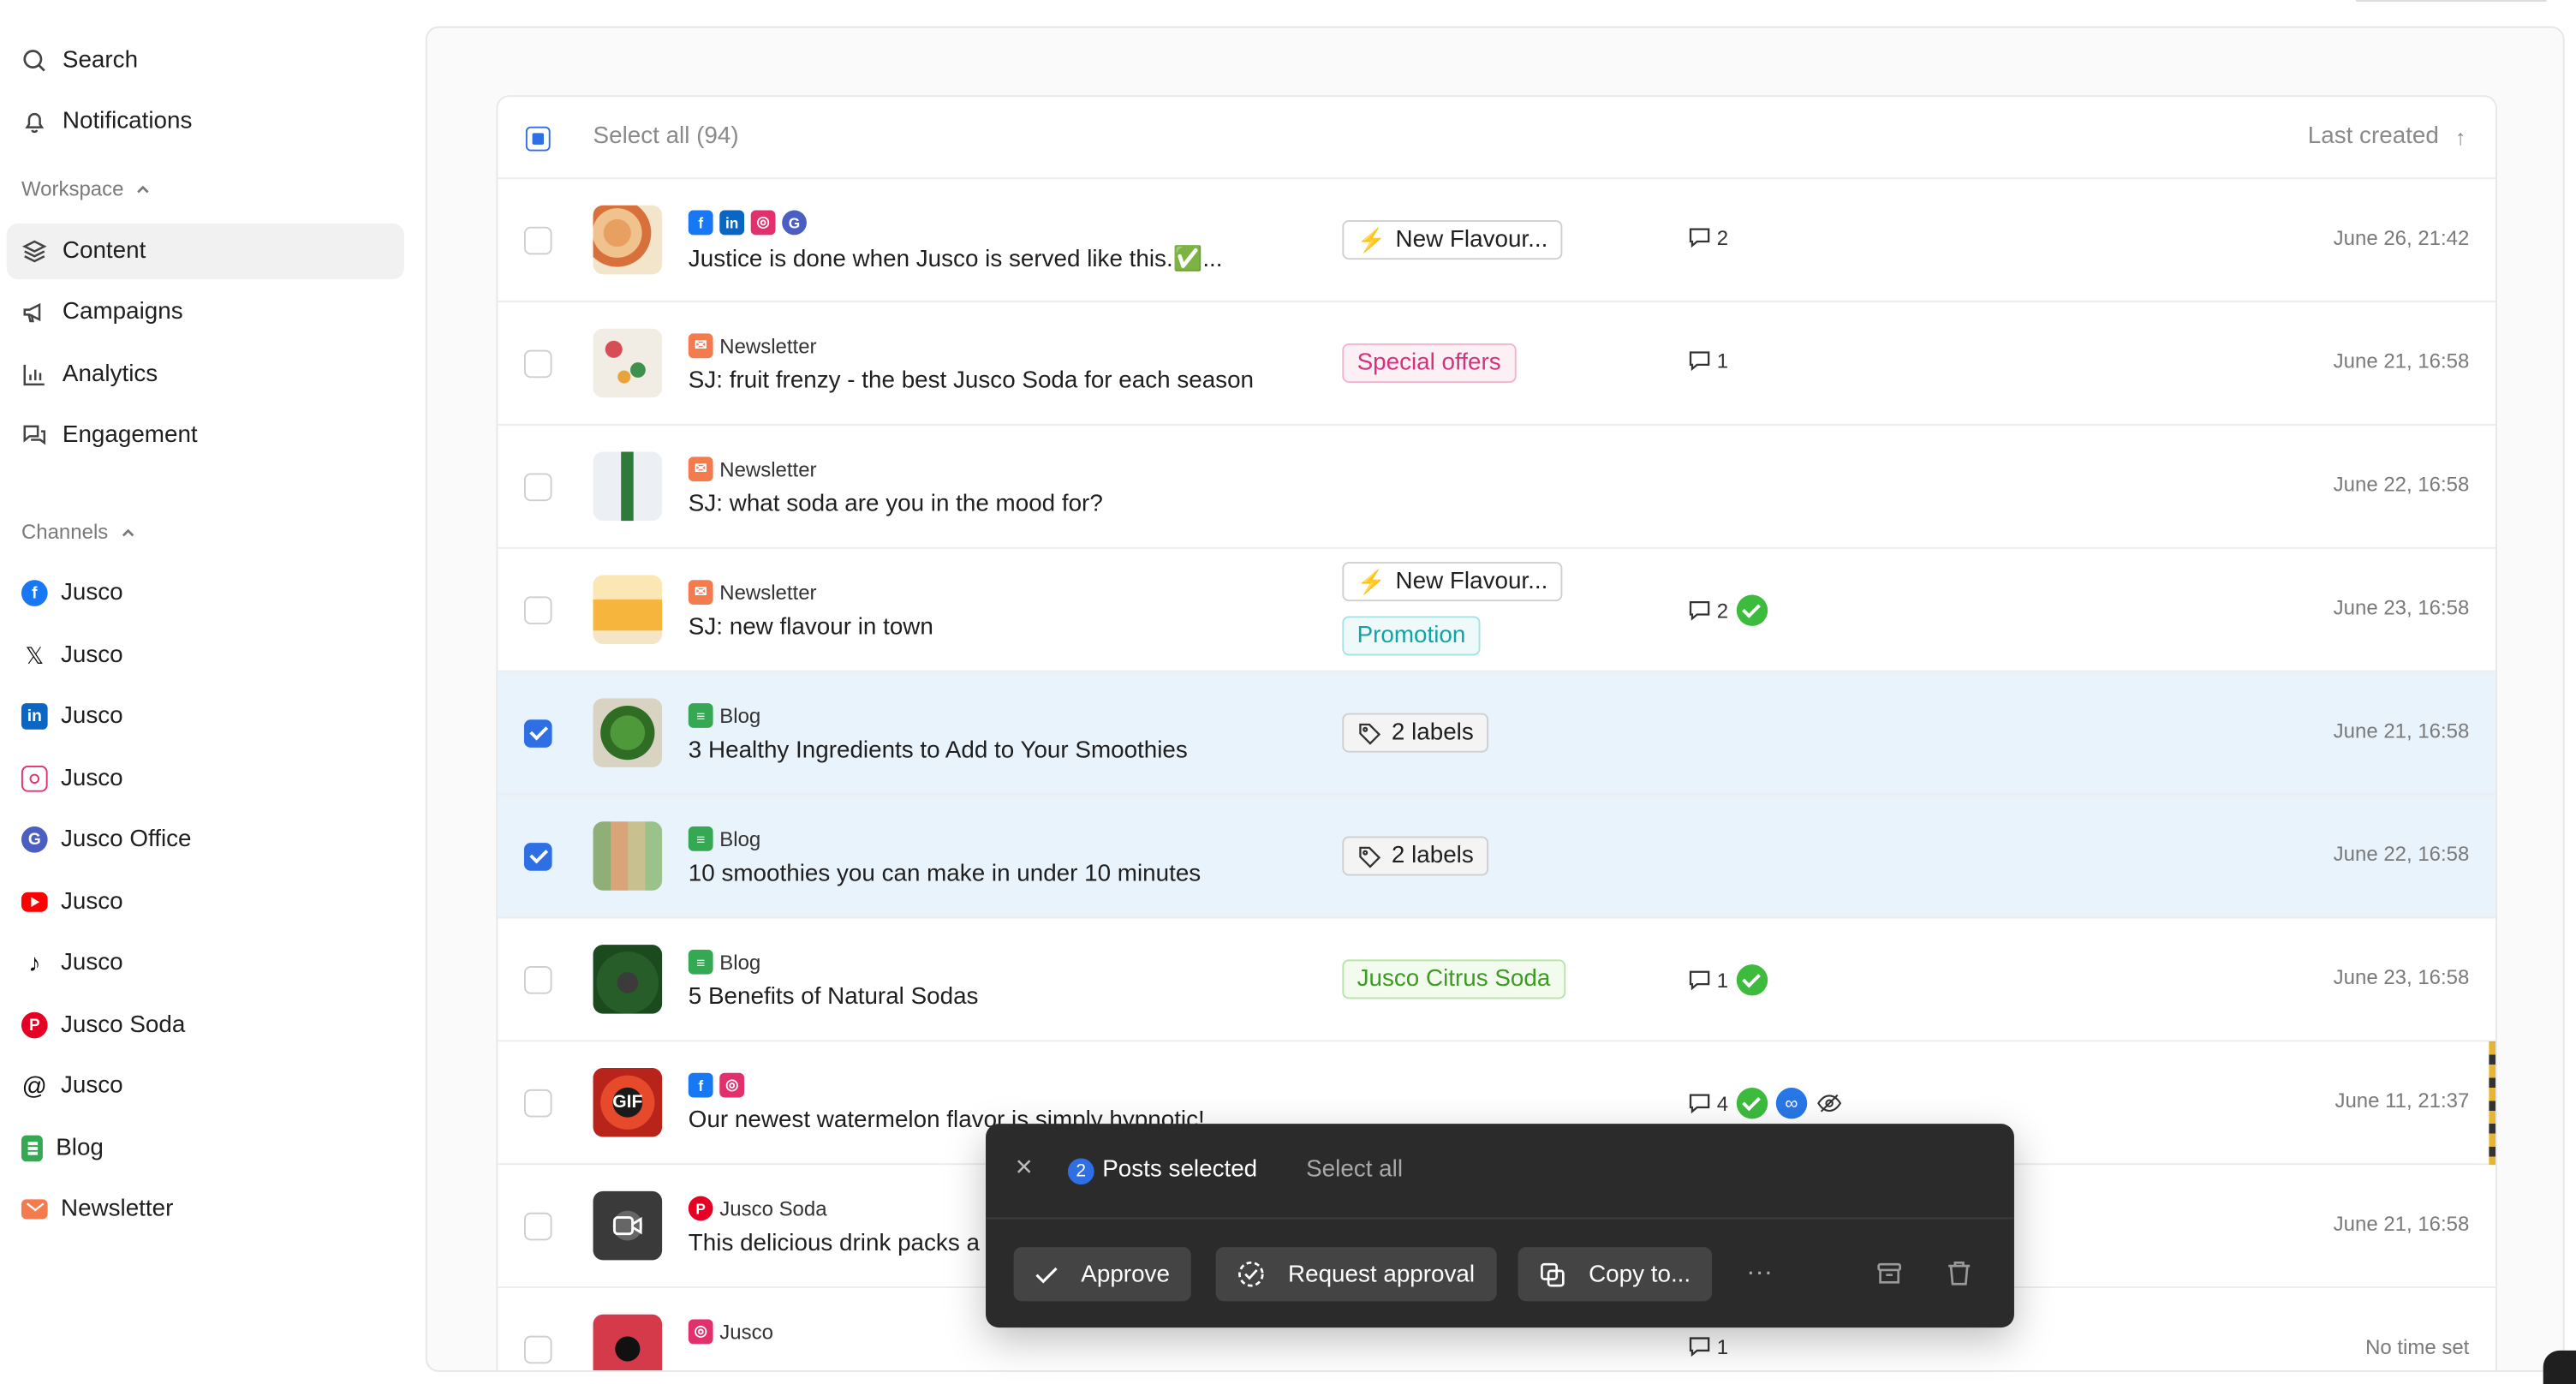  I want to click on post-title: This delicious drink packs a, so click(834, 1244).